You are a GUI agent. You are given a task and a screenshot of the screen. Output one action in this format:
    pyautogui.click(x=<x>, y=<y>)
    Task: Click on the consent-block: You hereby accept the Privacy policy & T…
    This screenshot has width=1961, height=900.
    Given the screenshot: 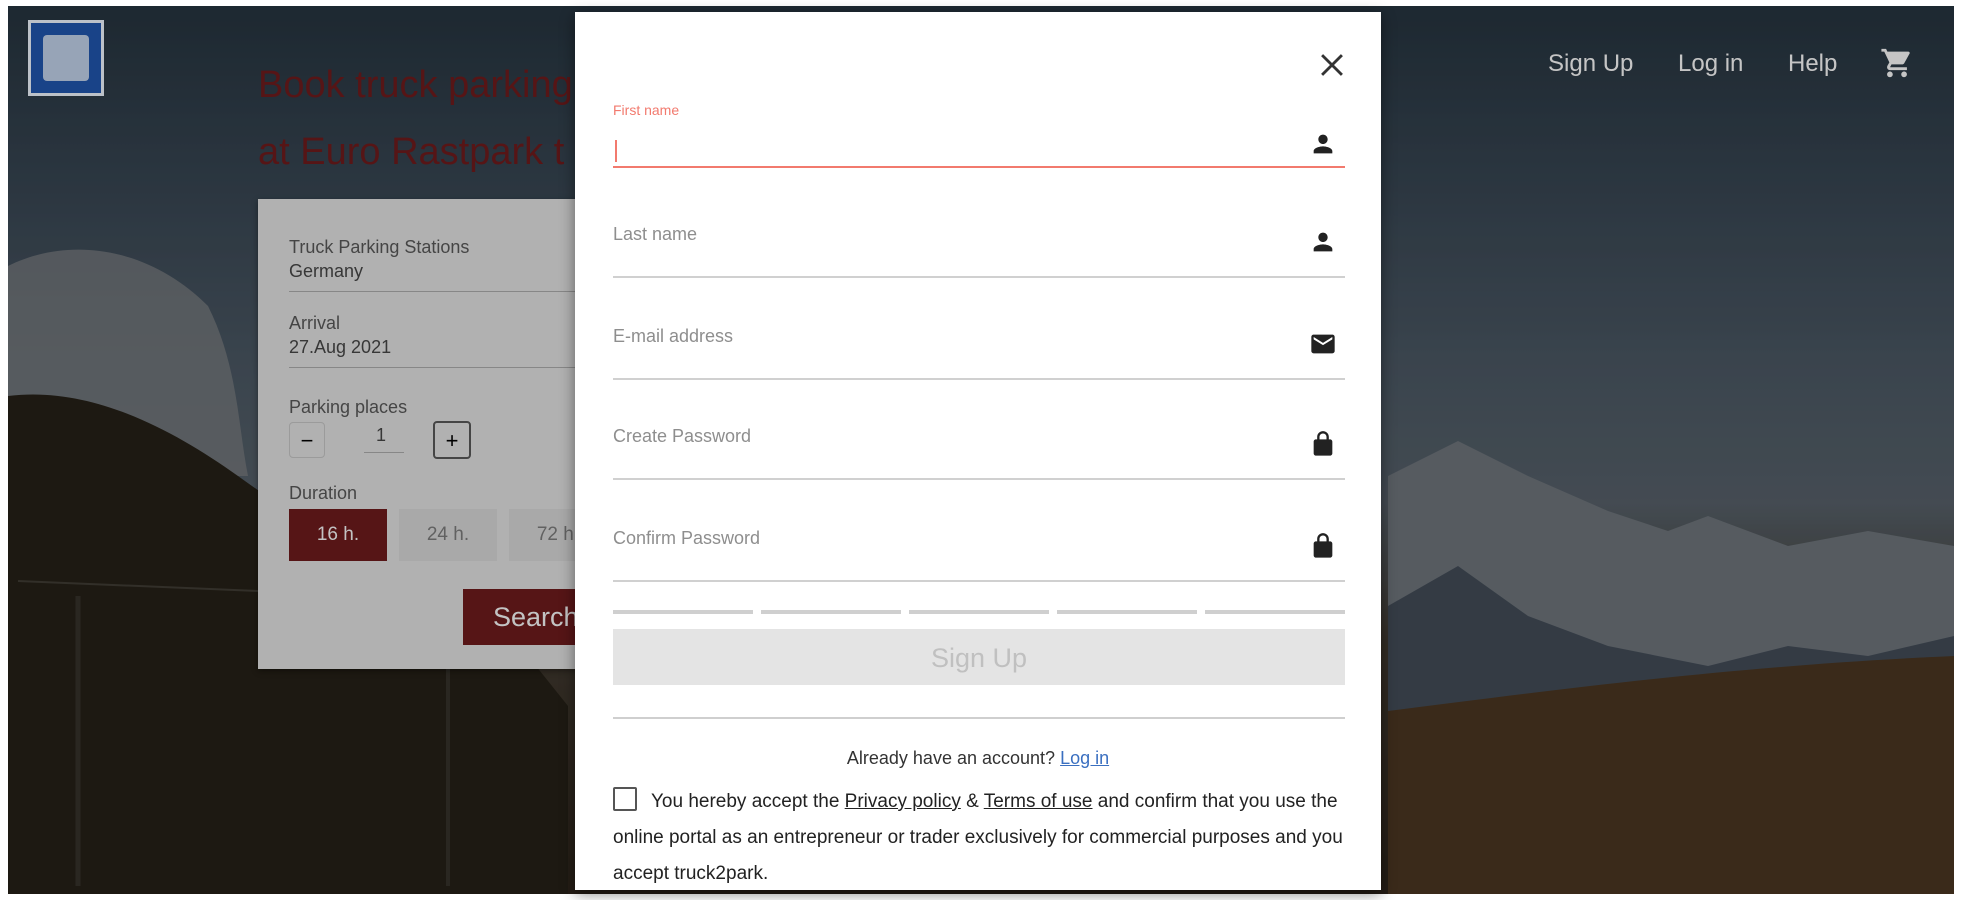 What is the action you would take?
    pyautogui.click(x=983, y=838)
    